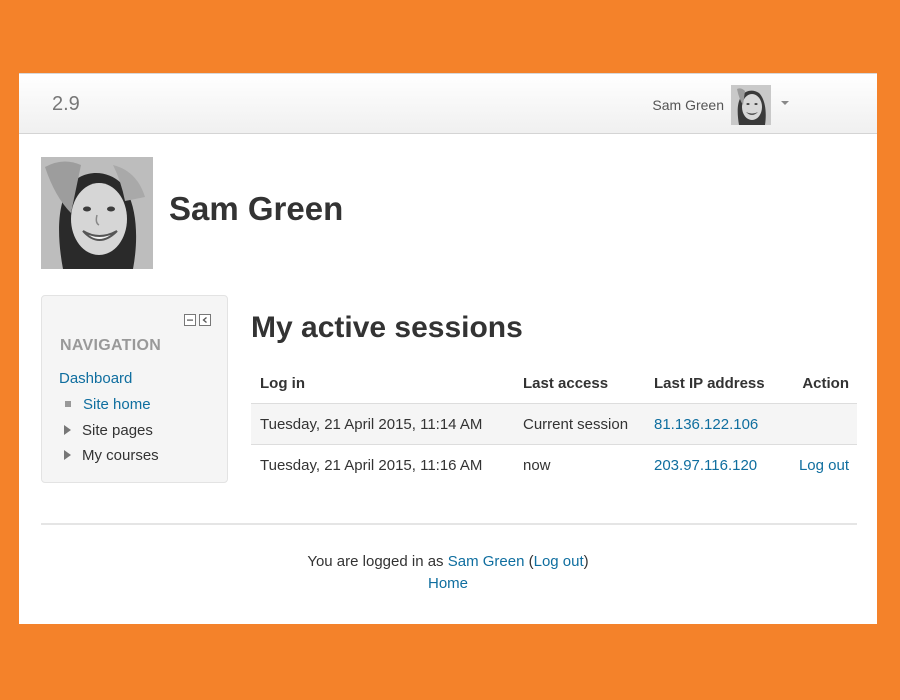 This screenshot has height=700, width=900. Describe the element at coordinates (117, 430) in the screenshot. I see `nav-item-label: Site pages` at that location.